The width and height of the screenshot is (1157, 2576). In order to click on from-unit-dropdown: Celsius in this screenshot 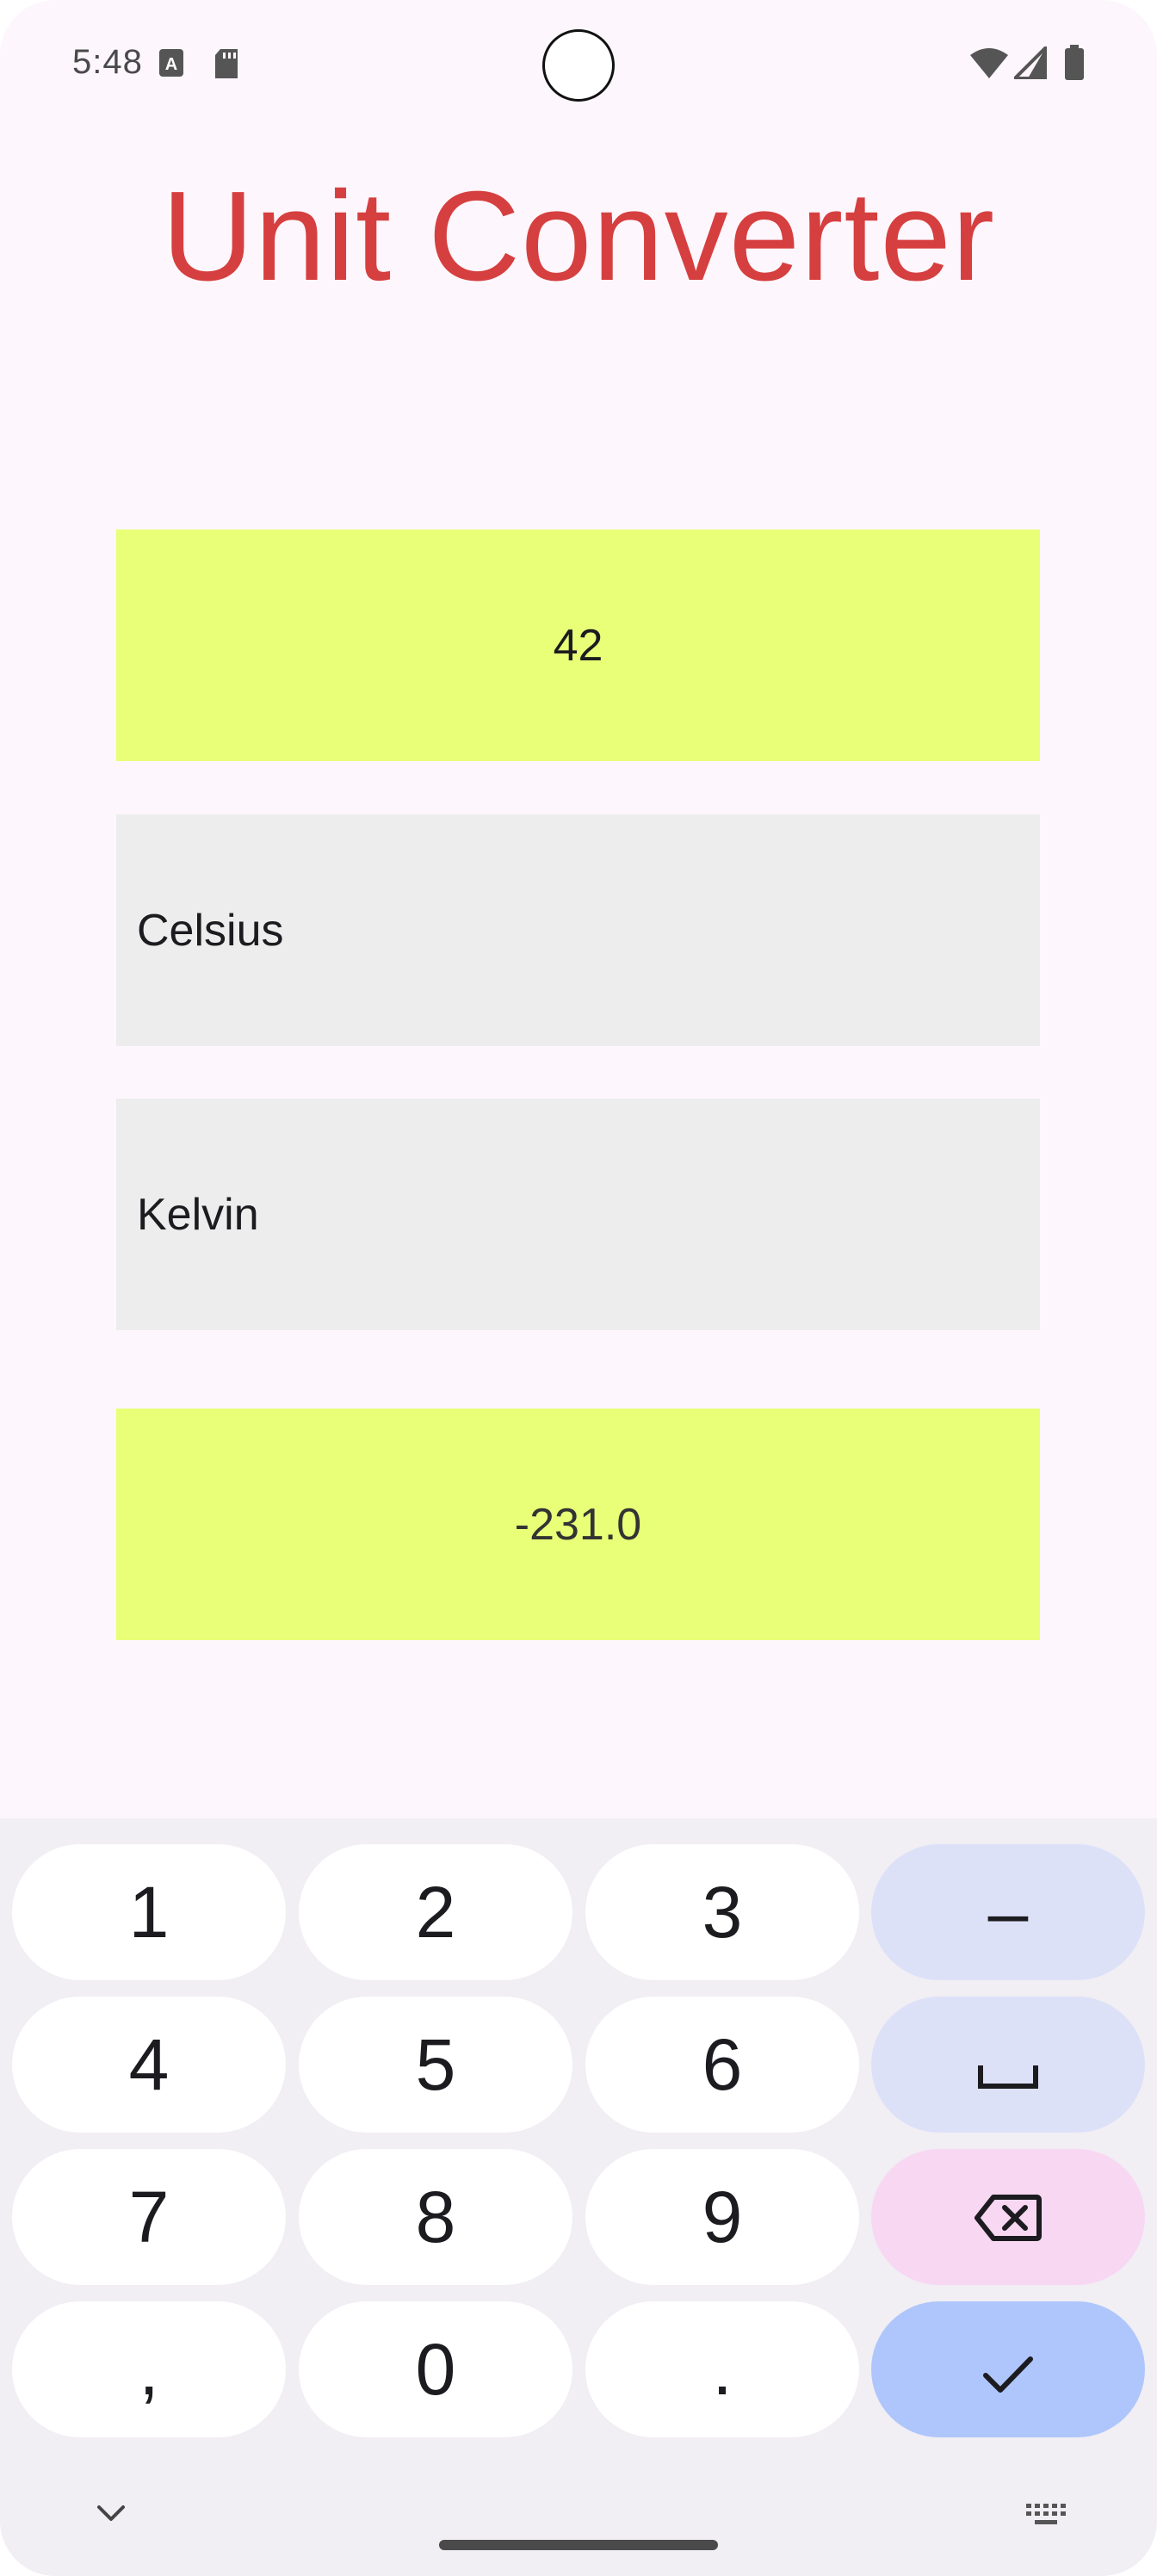, I will do `click(578, 930)`.